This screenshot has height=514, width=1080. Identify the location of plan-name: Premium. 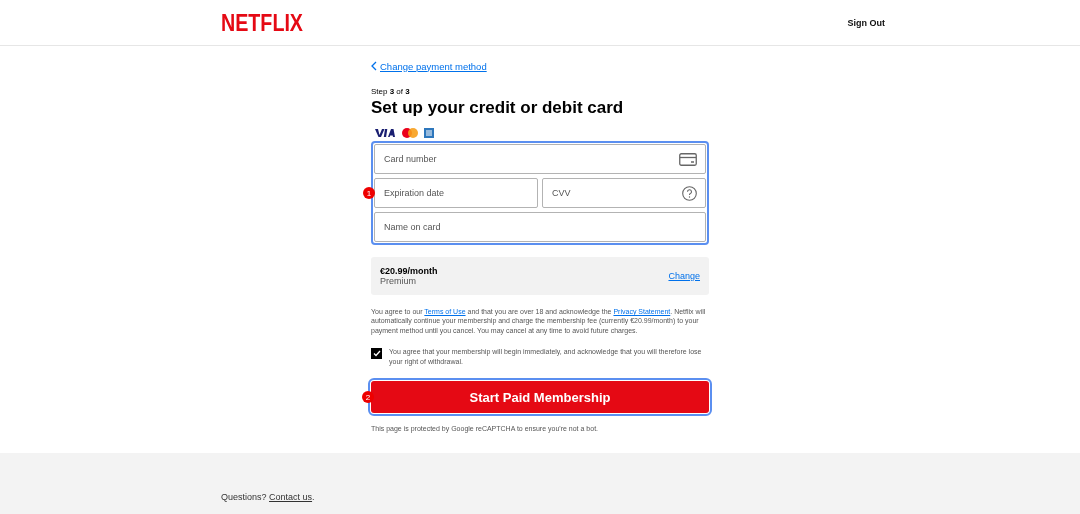
(398, 281).